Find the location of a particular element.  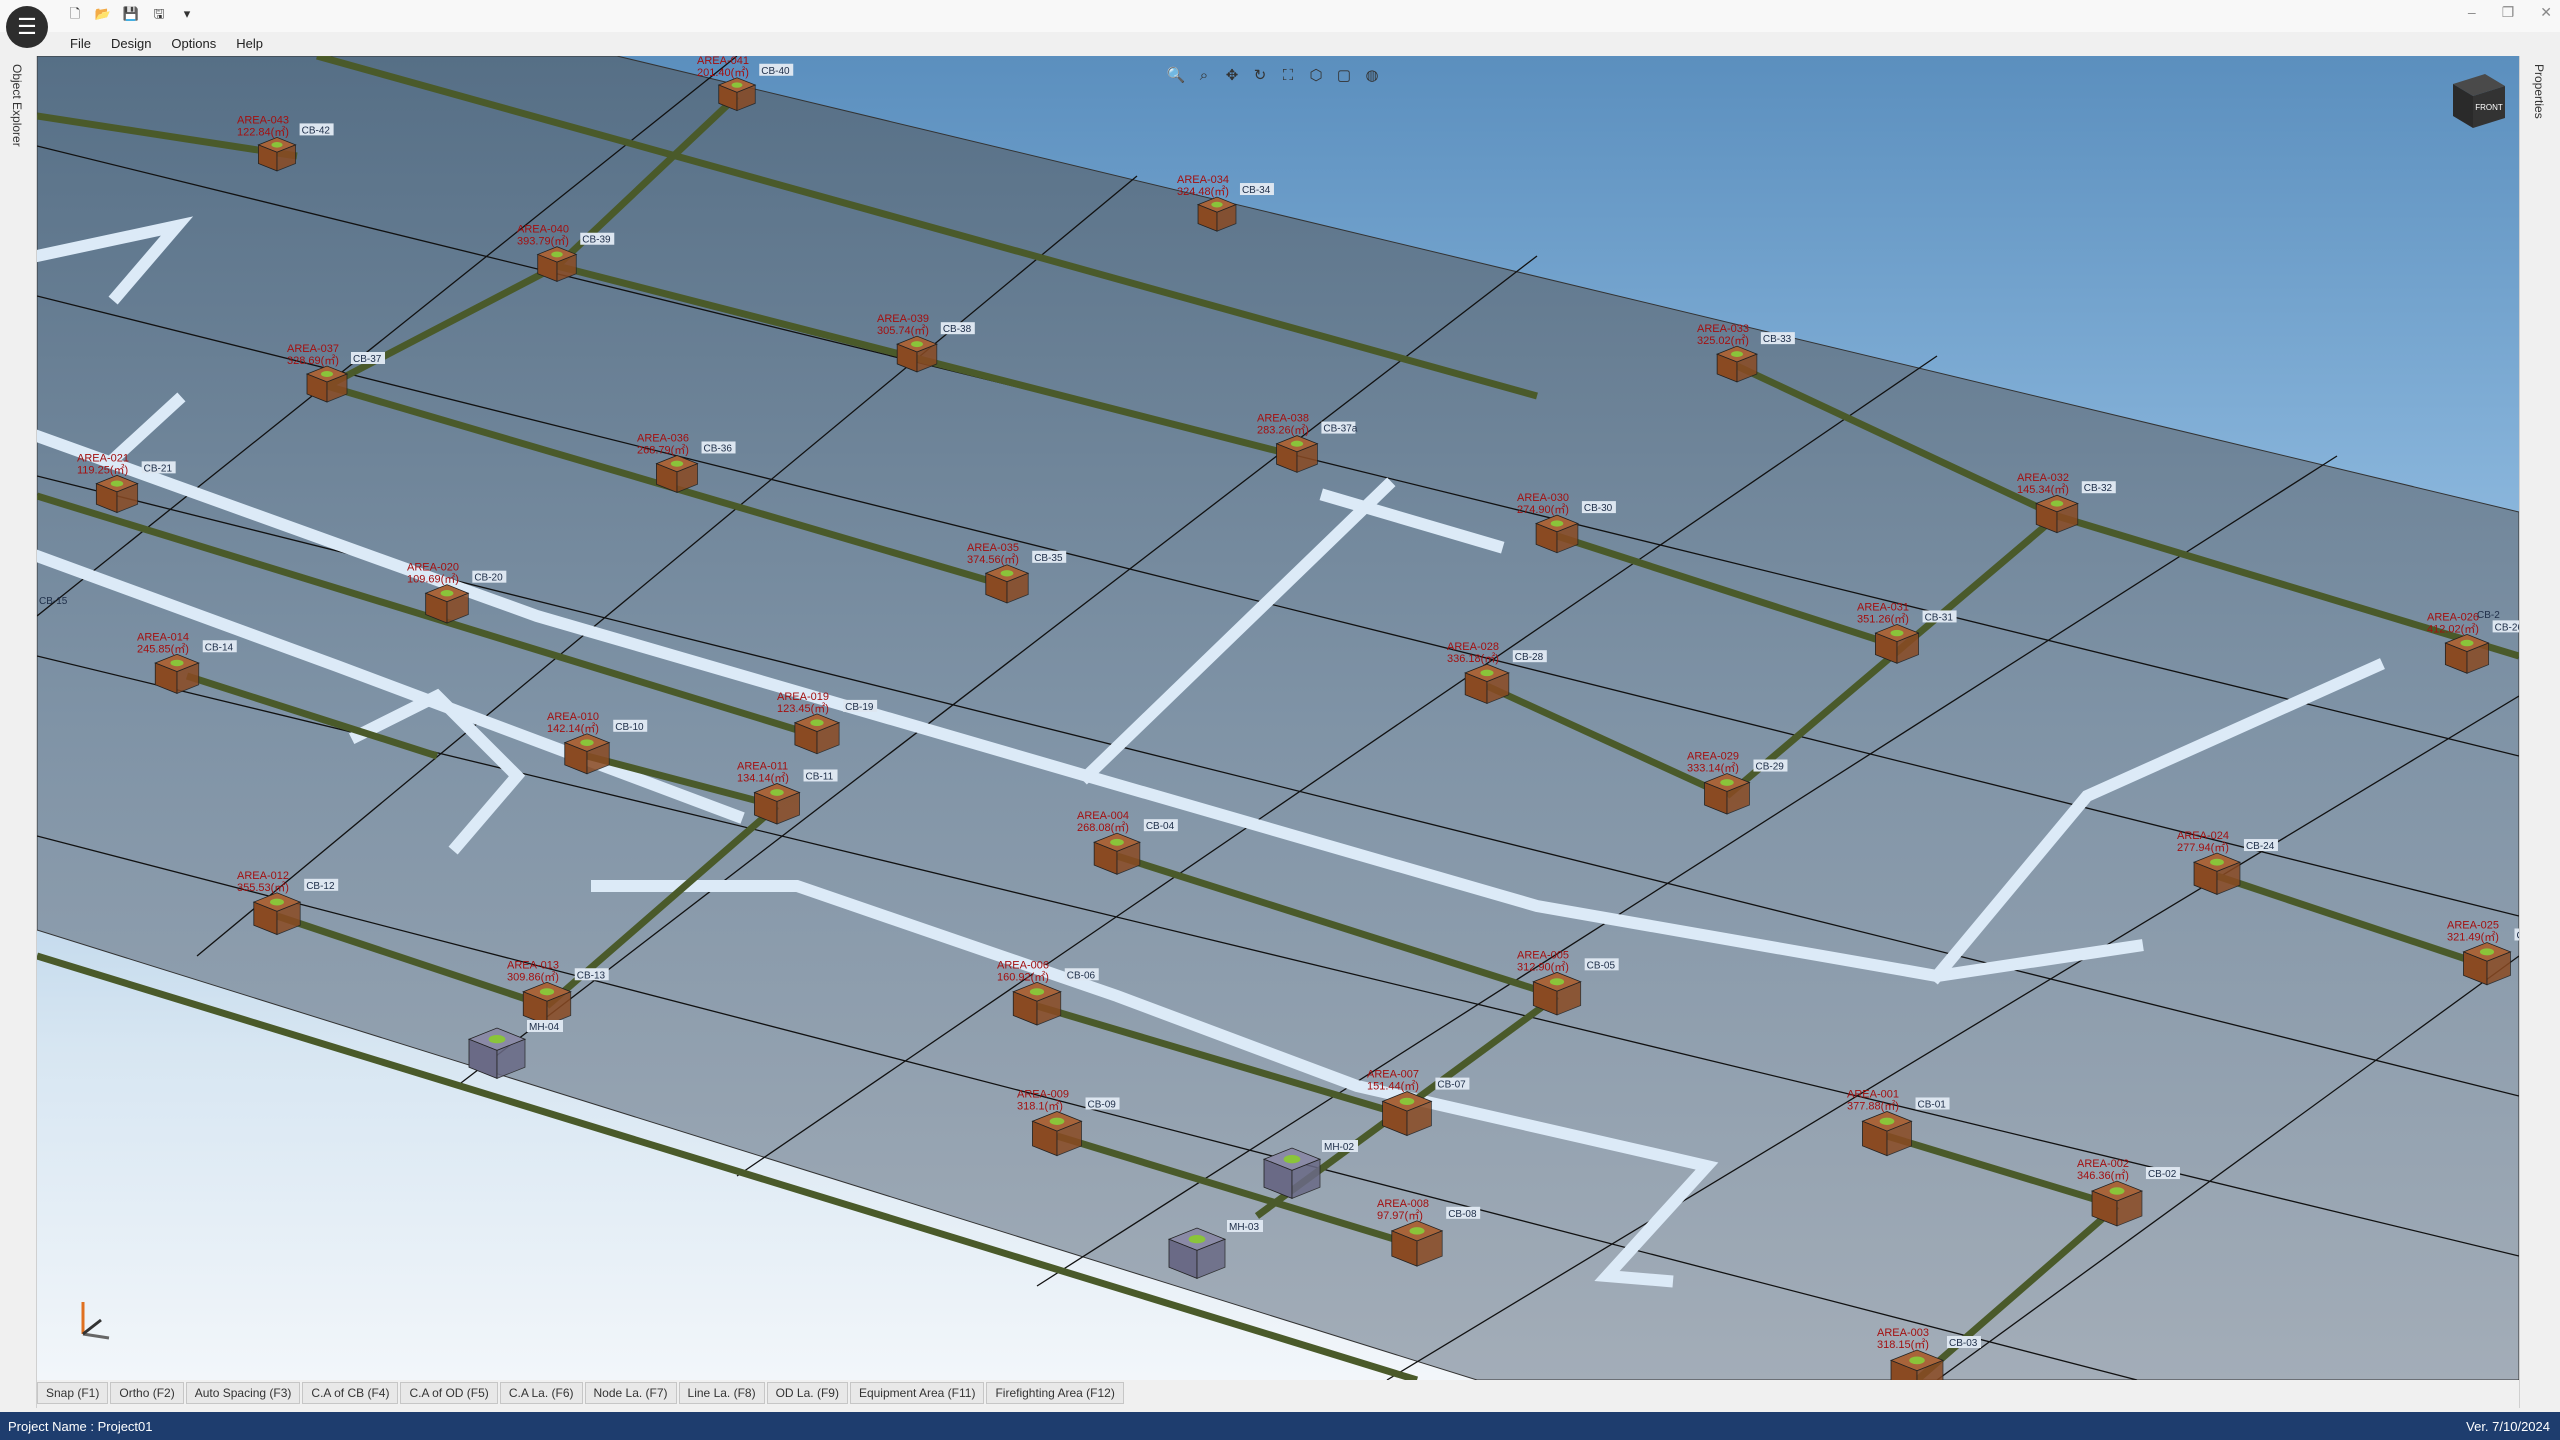

area-label: AREA-012 is located at coordinates (263, 876).